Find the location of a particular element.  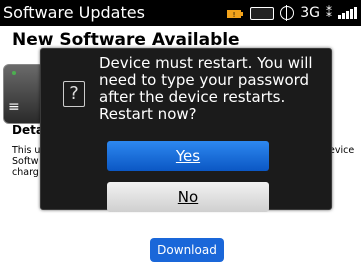

download-button: Download is located at coordinates (187, 250).